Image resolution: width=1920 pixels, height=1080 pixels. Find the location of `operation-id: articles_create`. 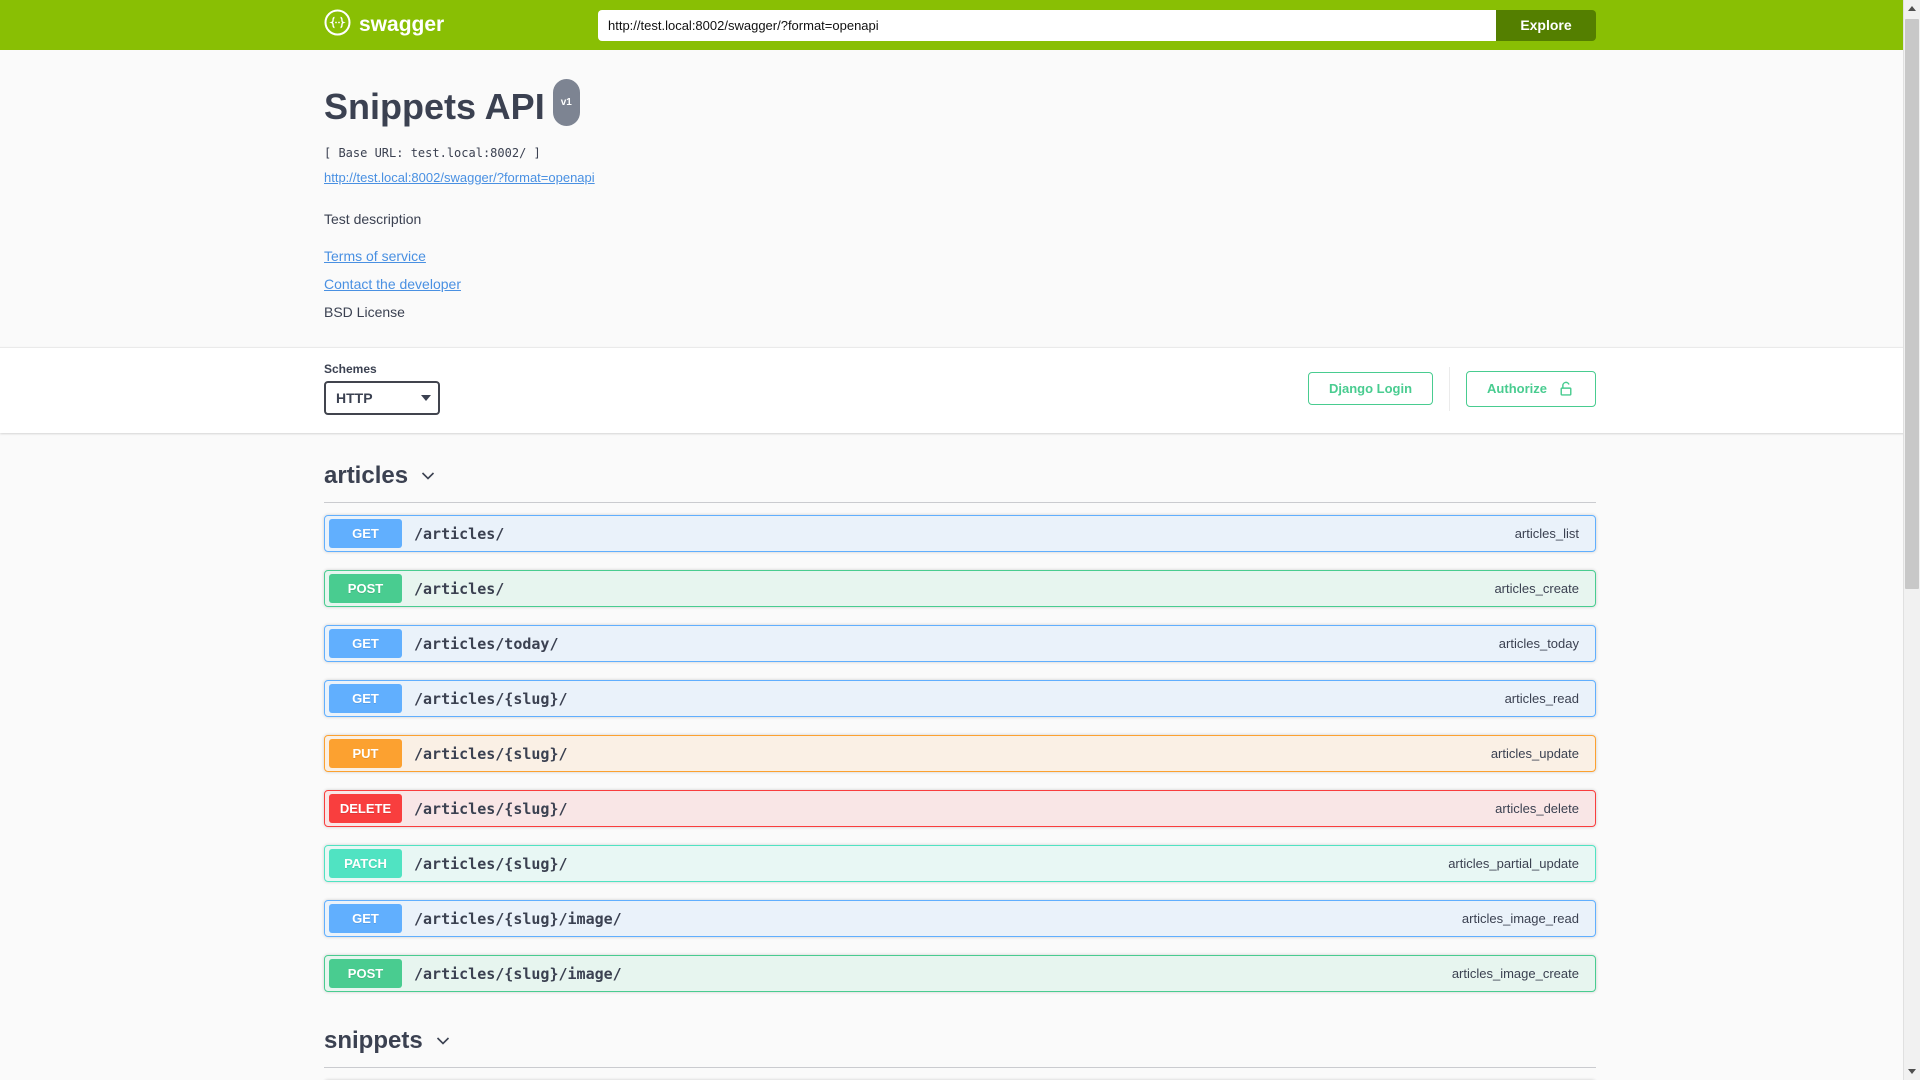

operation-id: articles_create is located at coordinates (1536, 588).